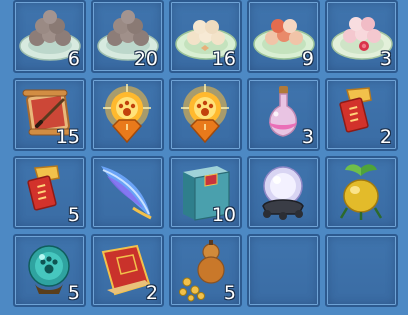  Describe the element at coordinates (283, 36) in the screenshot. I see `inventory-slot: 9` at that location.